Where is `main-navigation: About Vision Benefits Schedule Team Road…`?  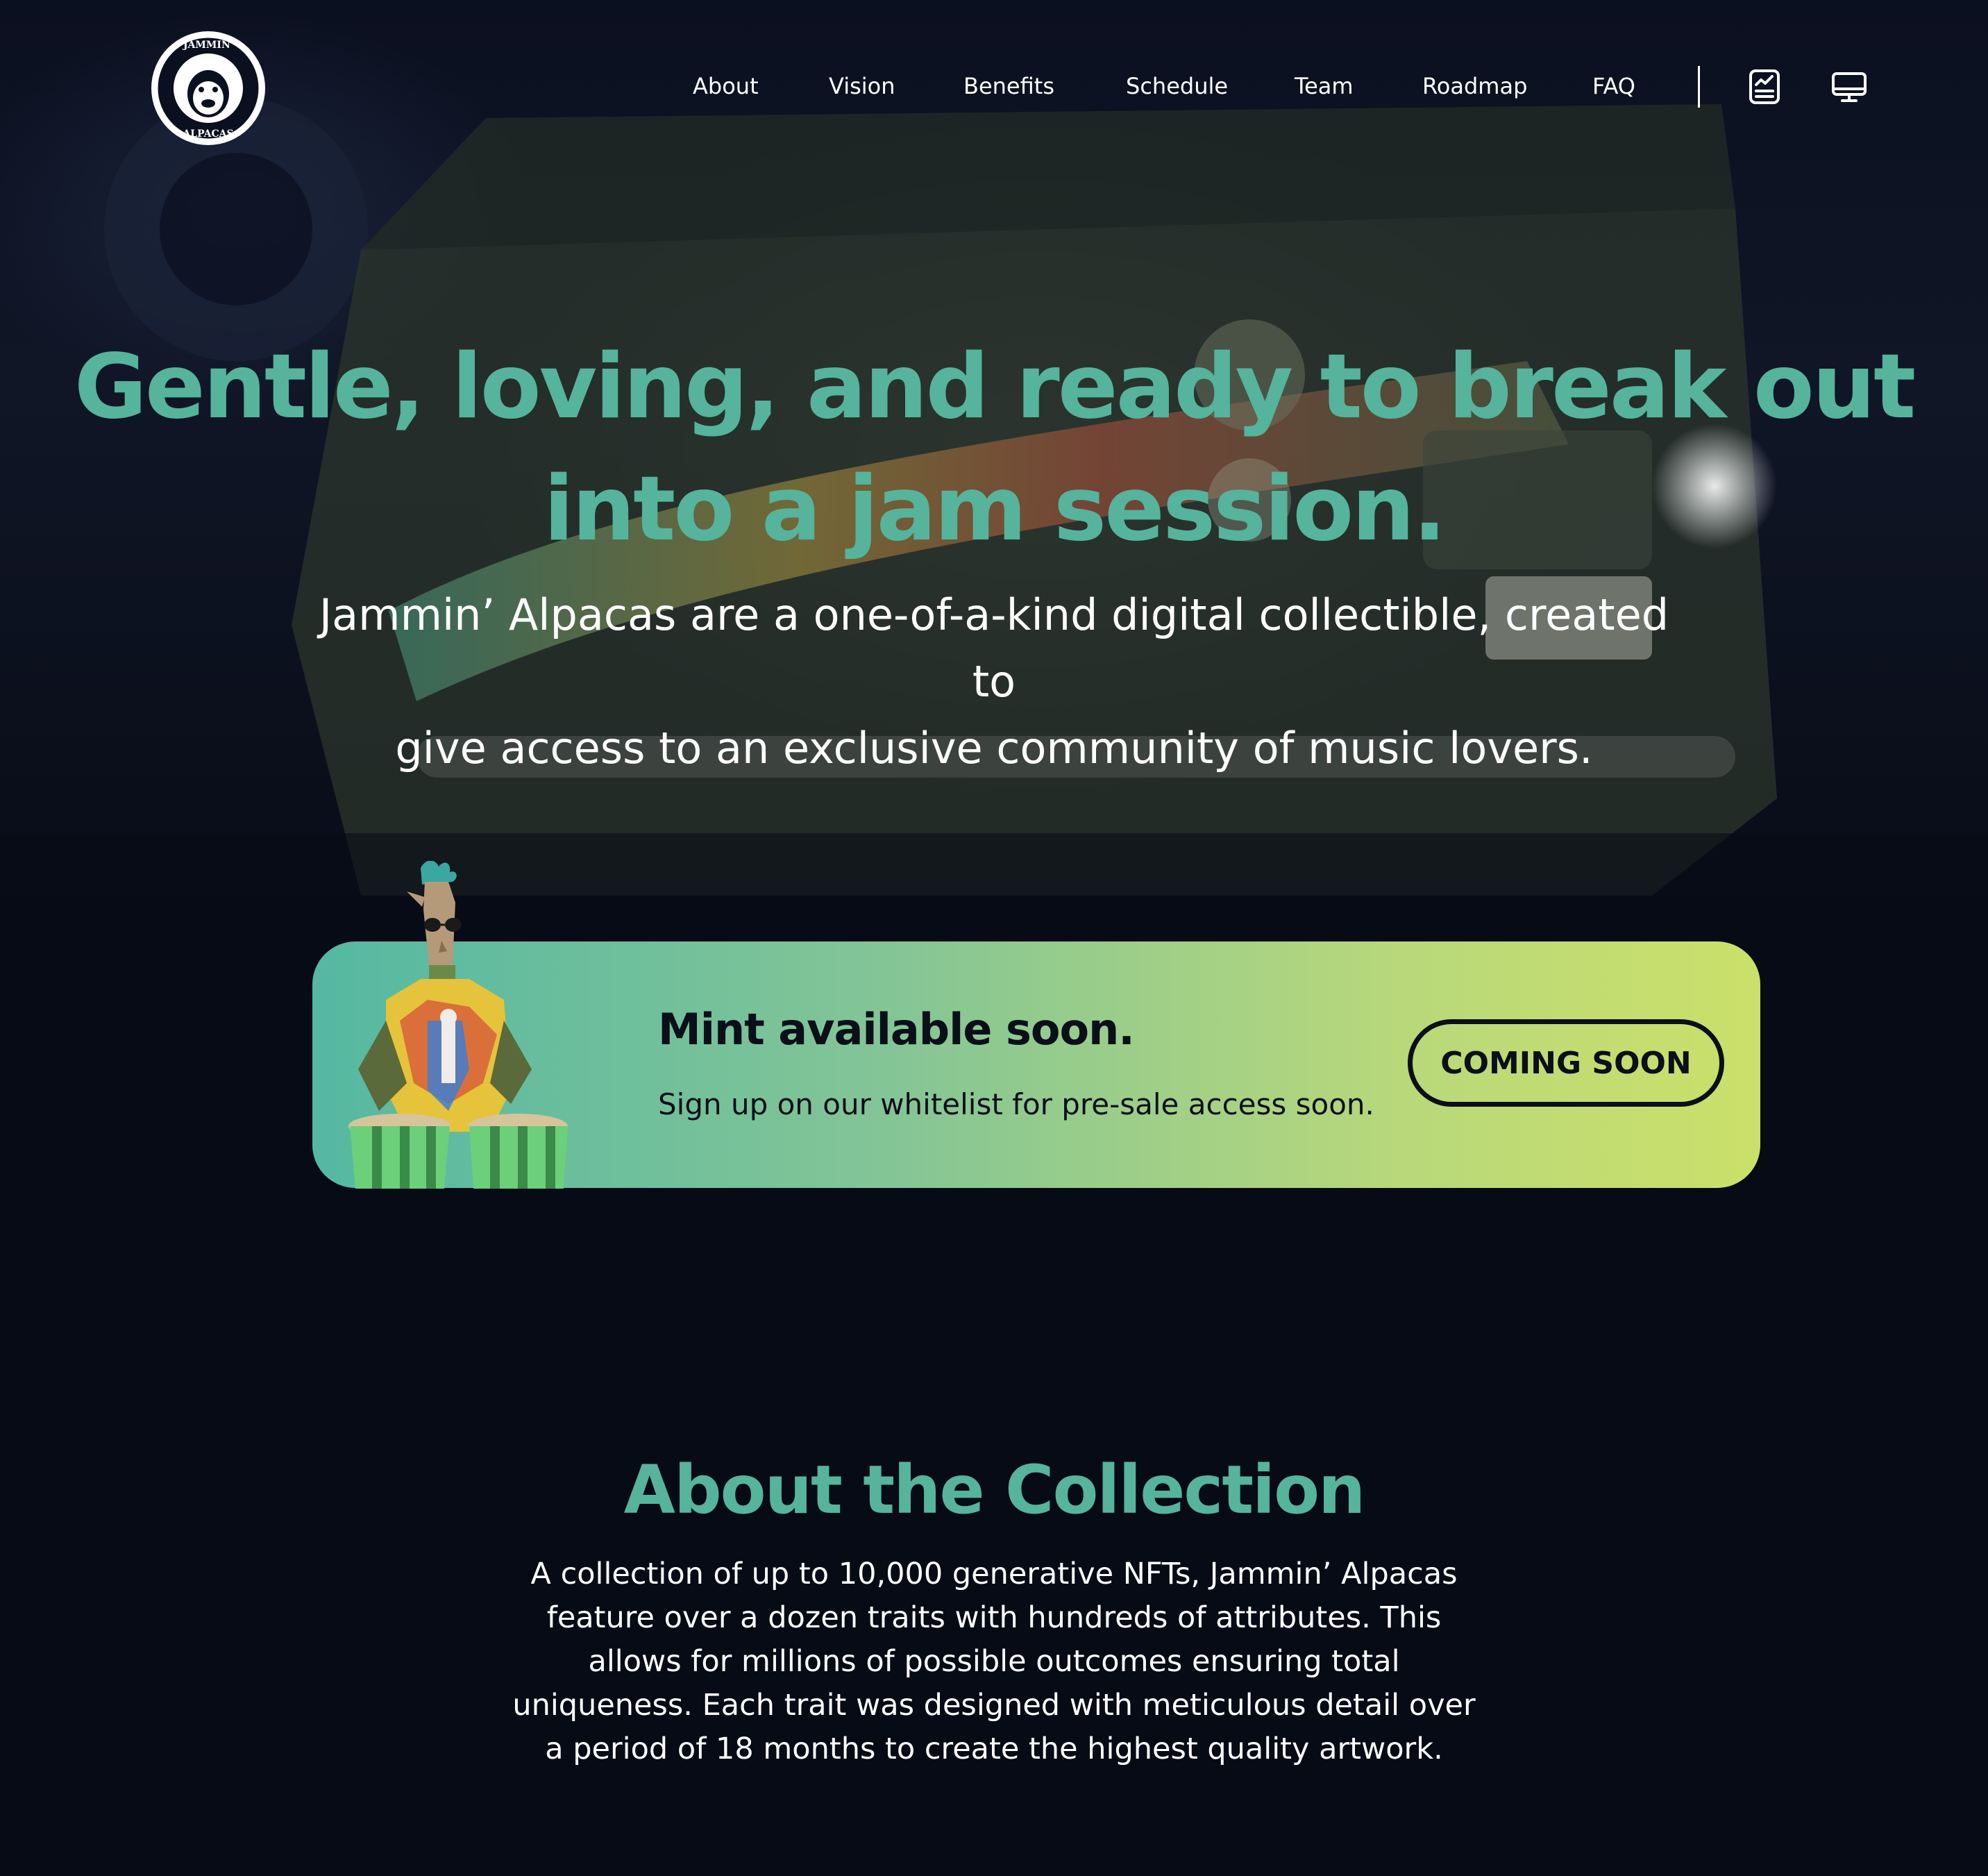
main-navigation: About Vision Benefits Schedule Team Road… is located at coordinates (994, 86).